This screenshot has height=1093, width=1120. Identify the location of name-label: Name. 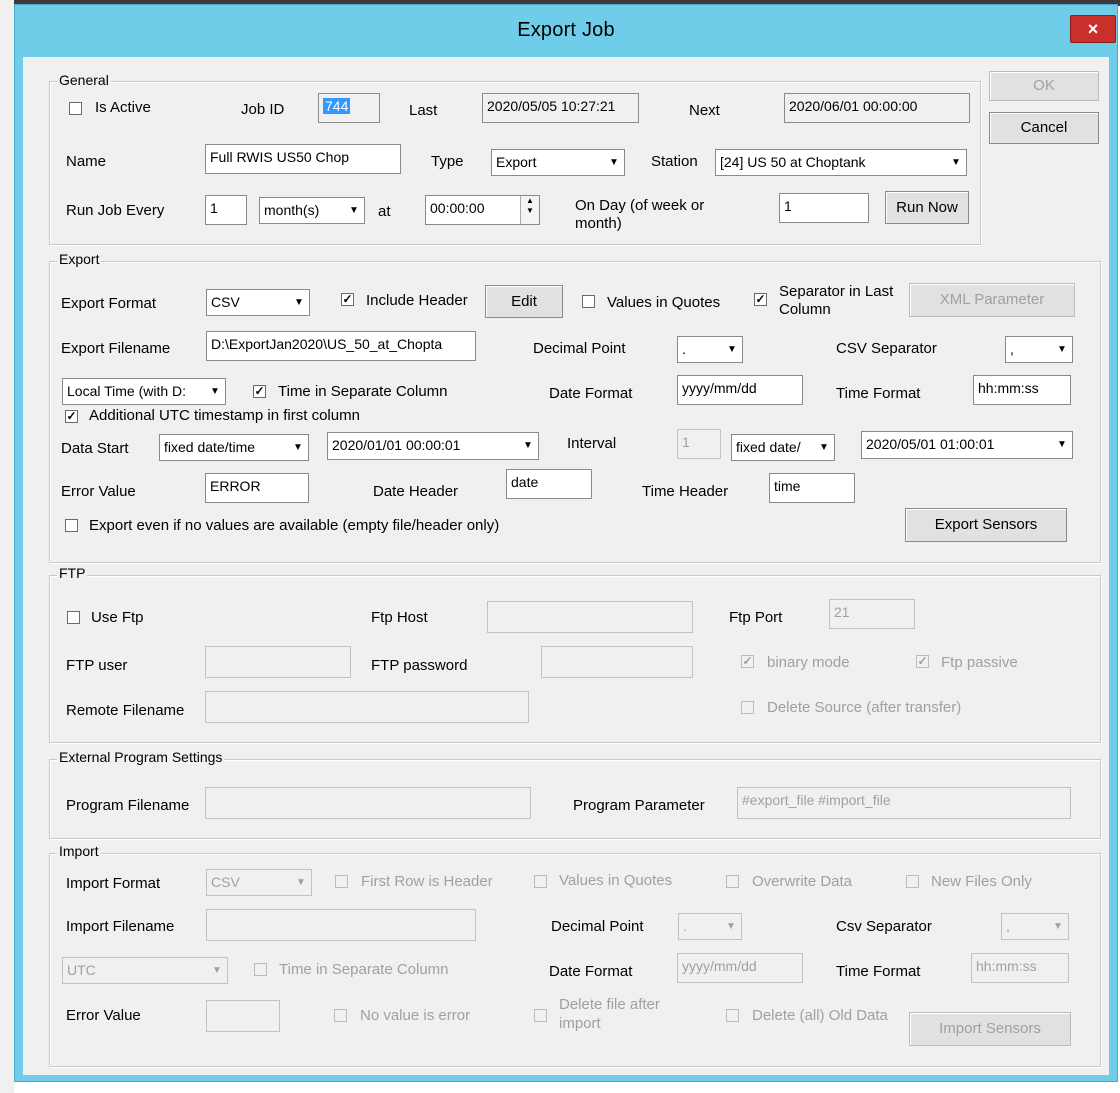
(86, 161).